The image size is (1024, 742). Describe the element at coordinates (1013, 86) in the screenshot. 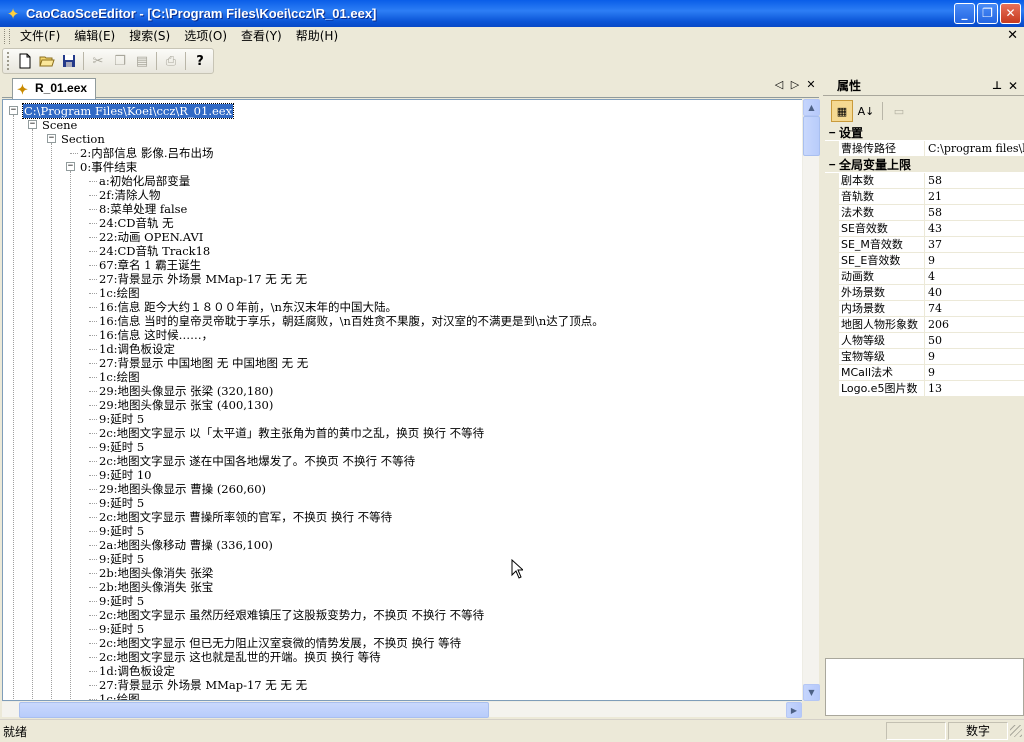

I see `properties-close-icon: ✕` at that location.